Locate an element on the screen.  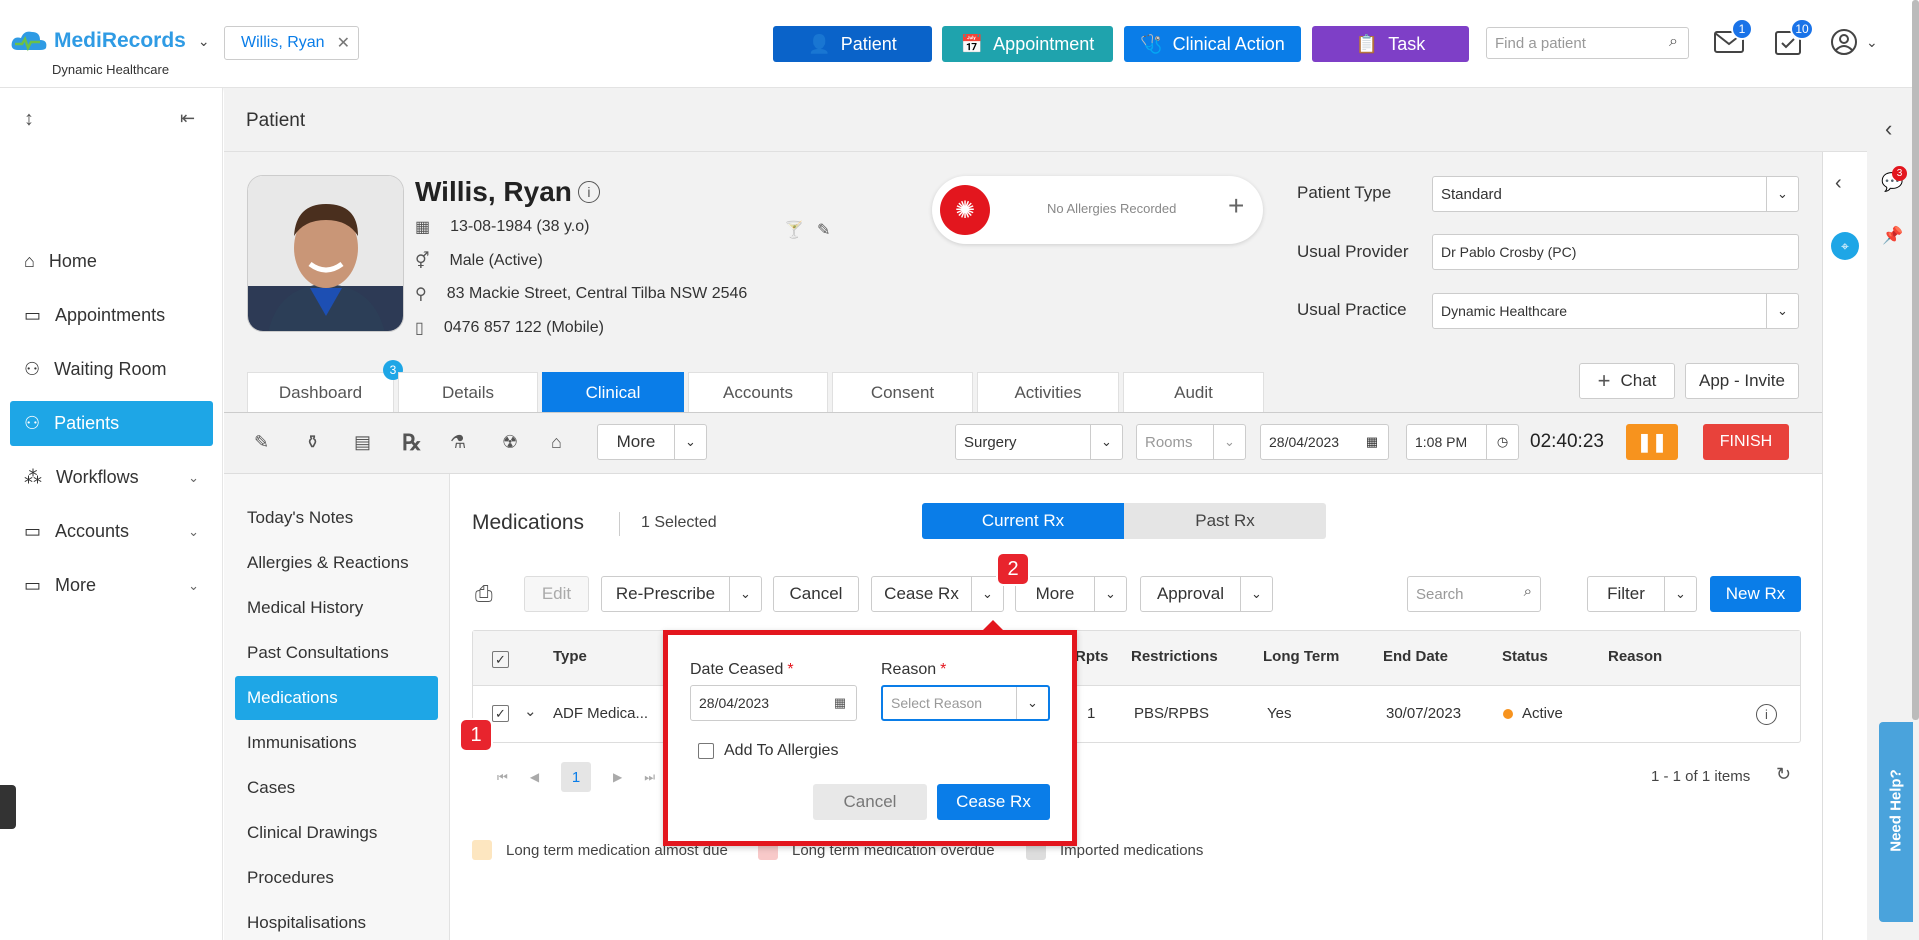
subnav-todays-notes: Today's Notes is located at coordinates (336, 518).